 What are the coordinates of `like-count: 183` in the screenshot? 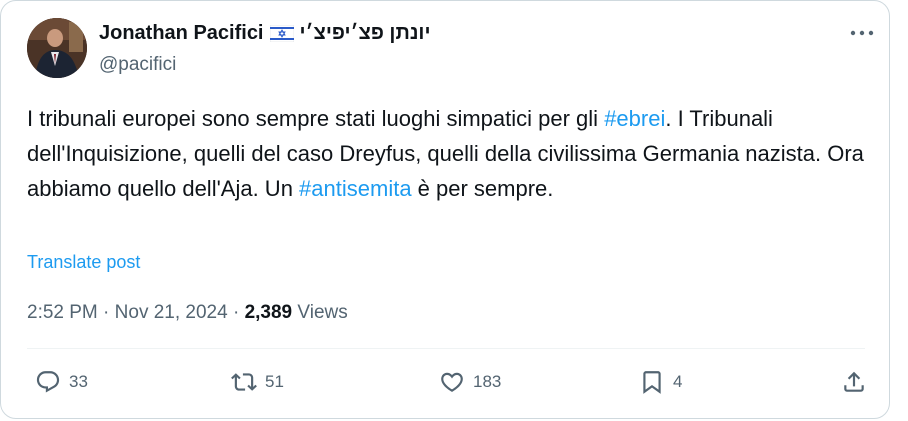 It's located at (487, 381).